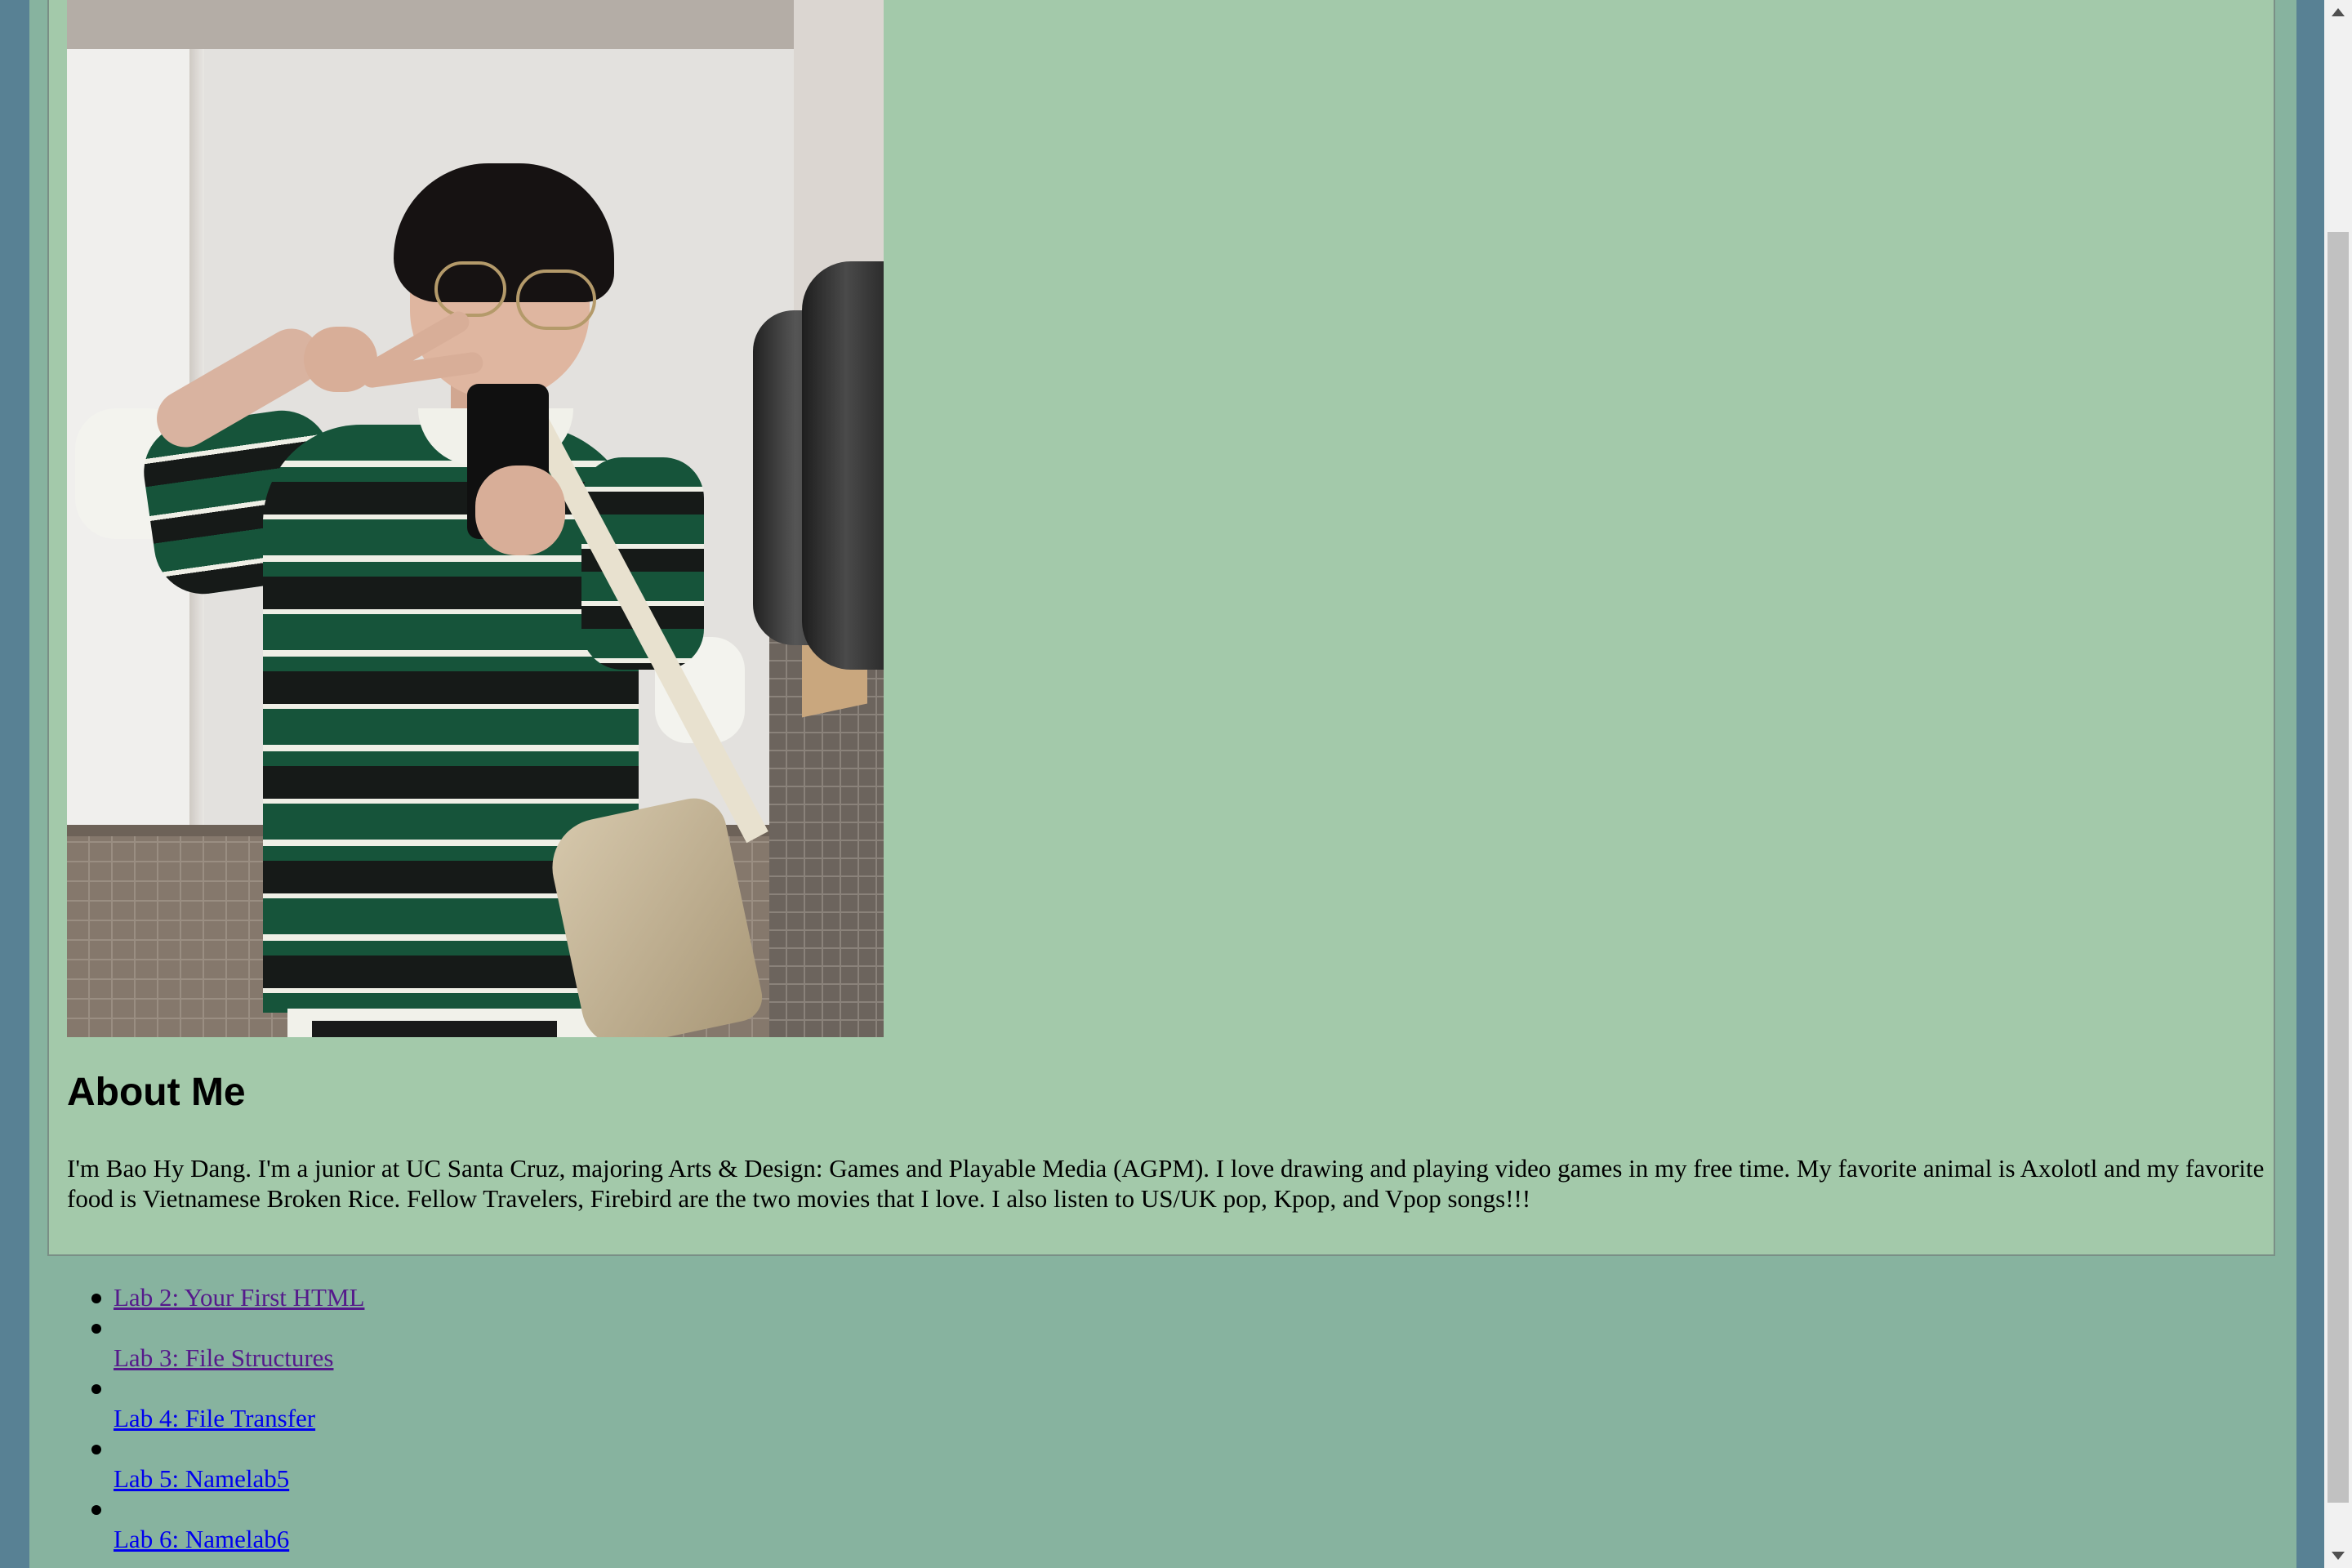 Image resolution: width=2352 pixels, height=1568 pixels. What do you see at coordinates (227, 1403) in the screenshot?
I see `list-item: Lab 4: File Transfer` at bounding box center [227, 1403].